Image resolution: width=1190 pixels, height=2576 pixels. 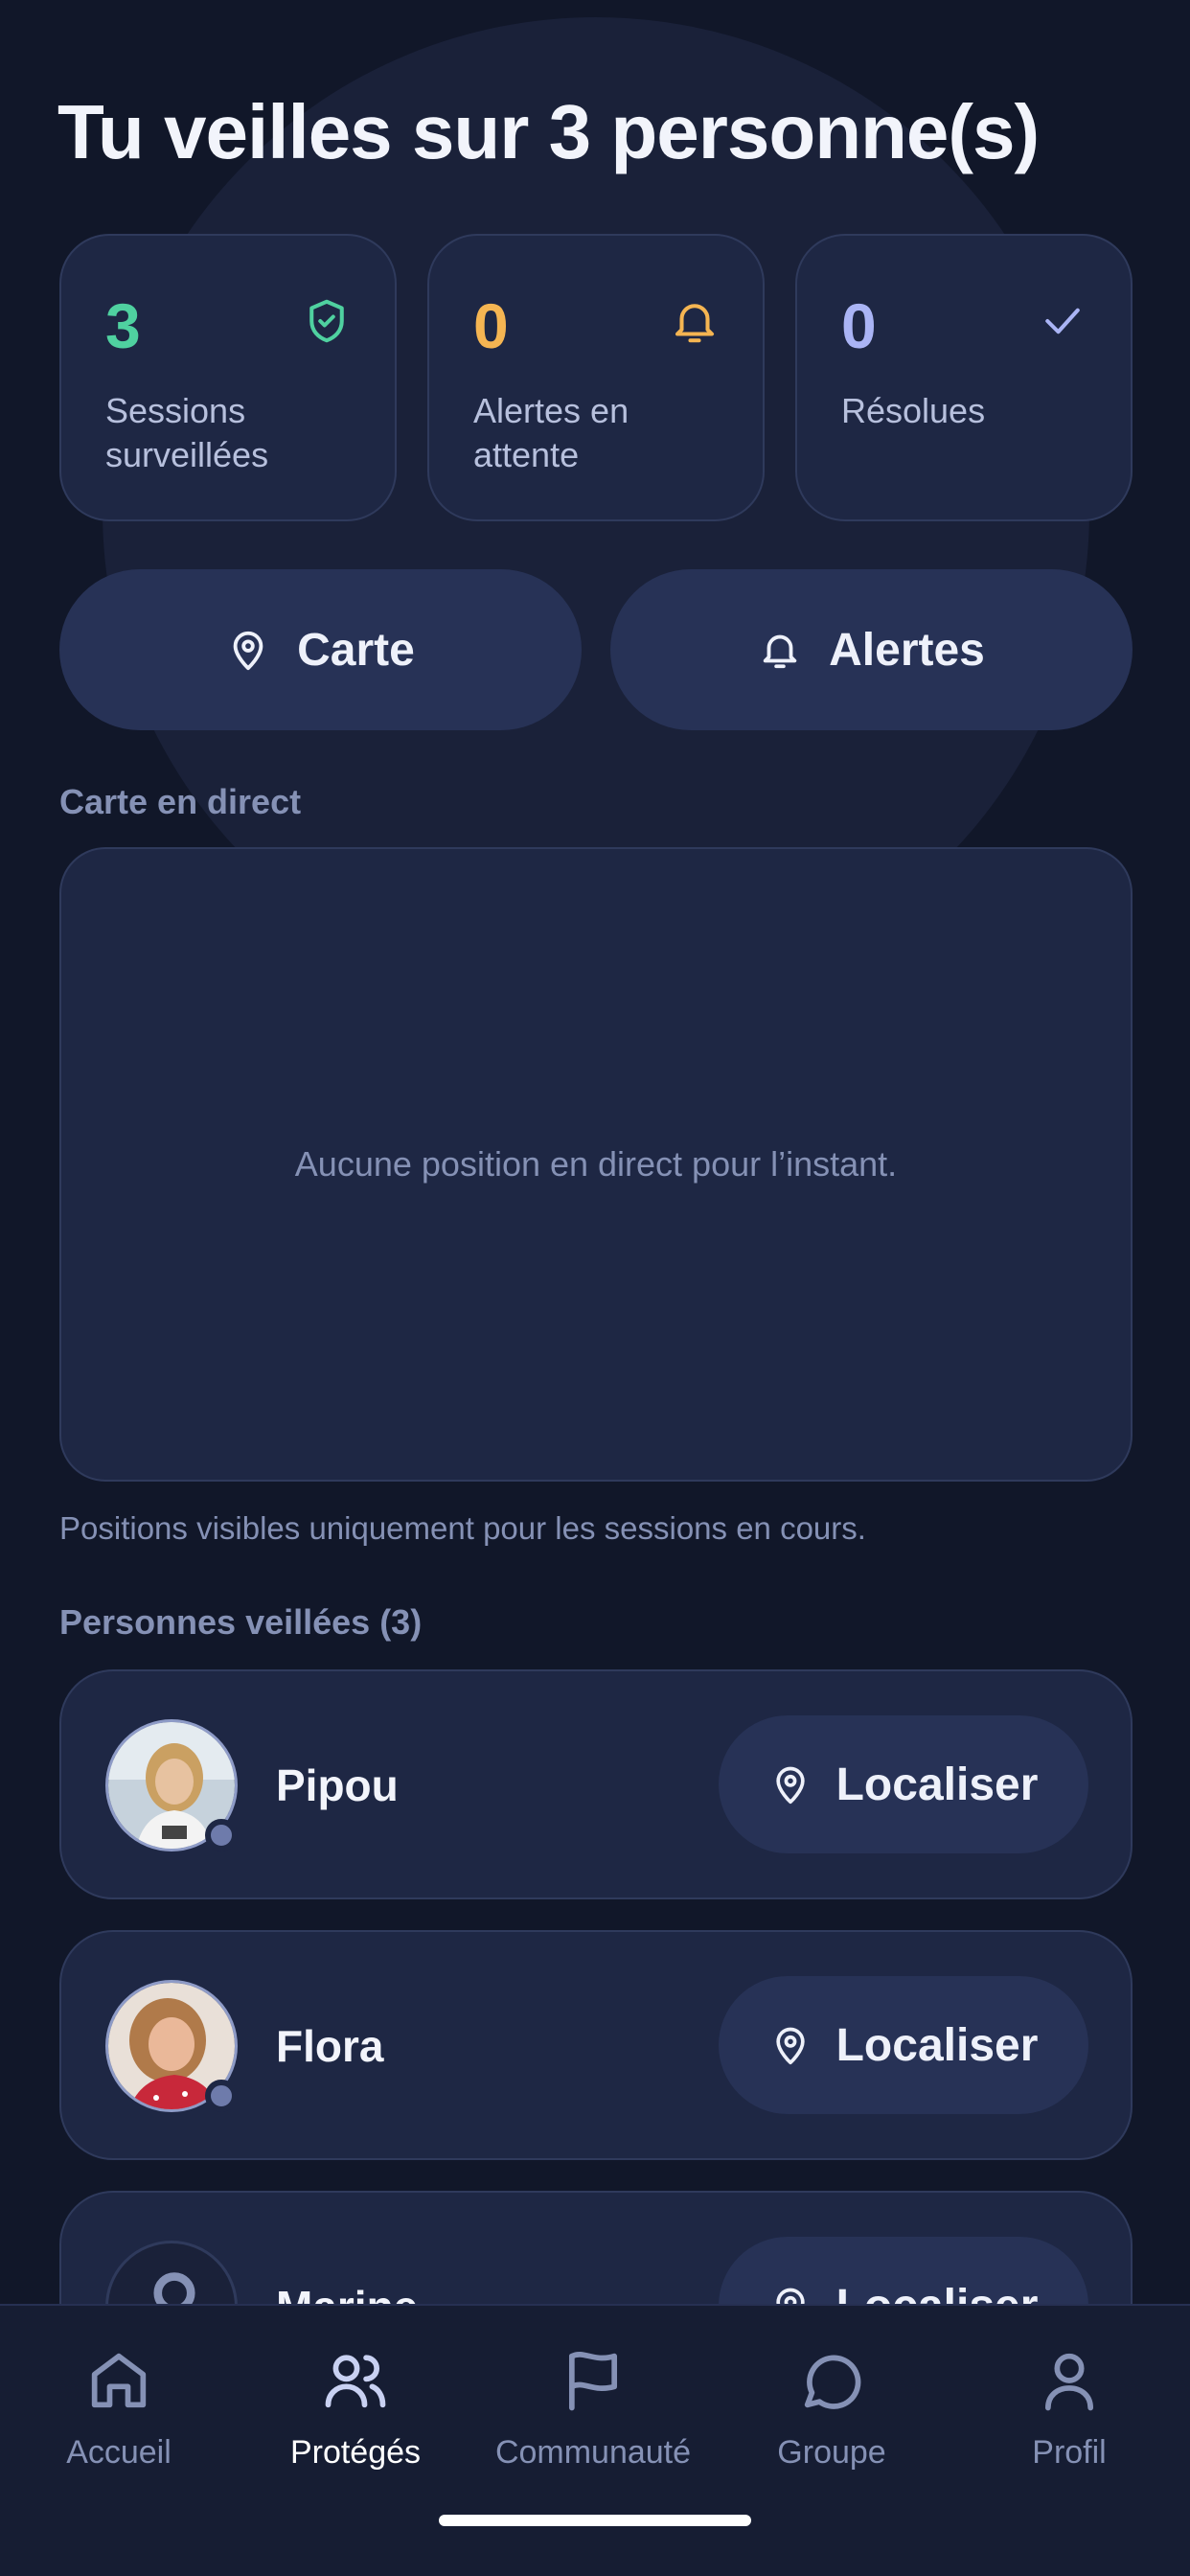 What do you see at coordinates (187, 432) in the screenshot?
I see `stat-label: Sessions surveillées` at bounding box center [187, 432].